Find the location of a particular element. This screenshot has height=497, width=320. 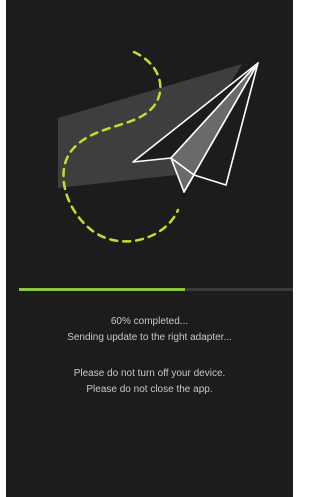

warning-power: Please do not turn off your device. is located at coordinates (149, 373).